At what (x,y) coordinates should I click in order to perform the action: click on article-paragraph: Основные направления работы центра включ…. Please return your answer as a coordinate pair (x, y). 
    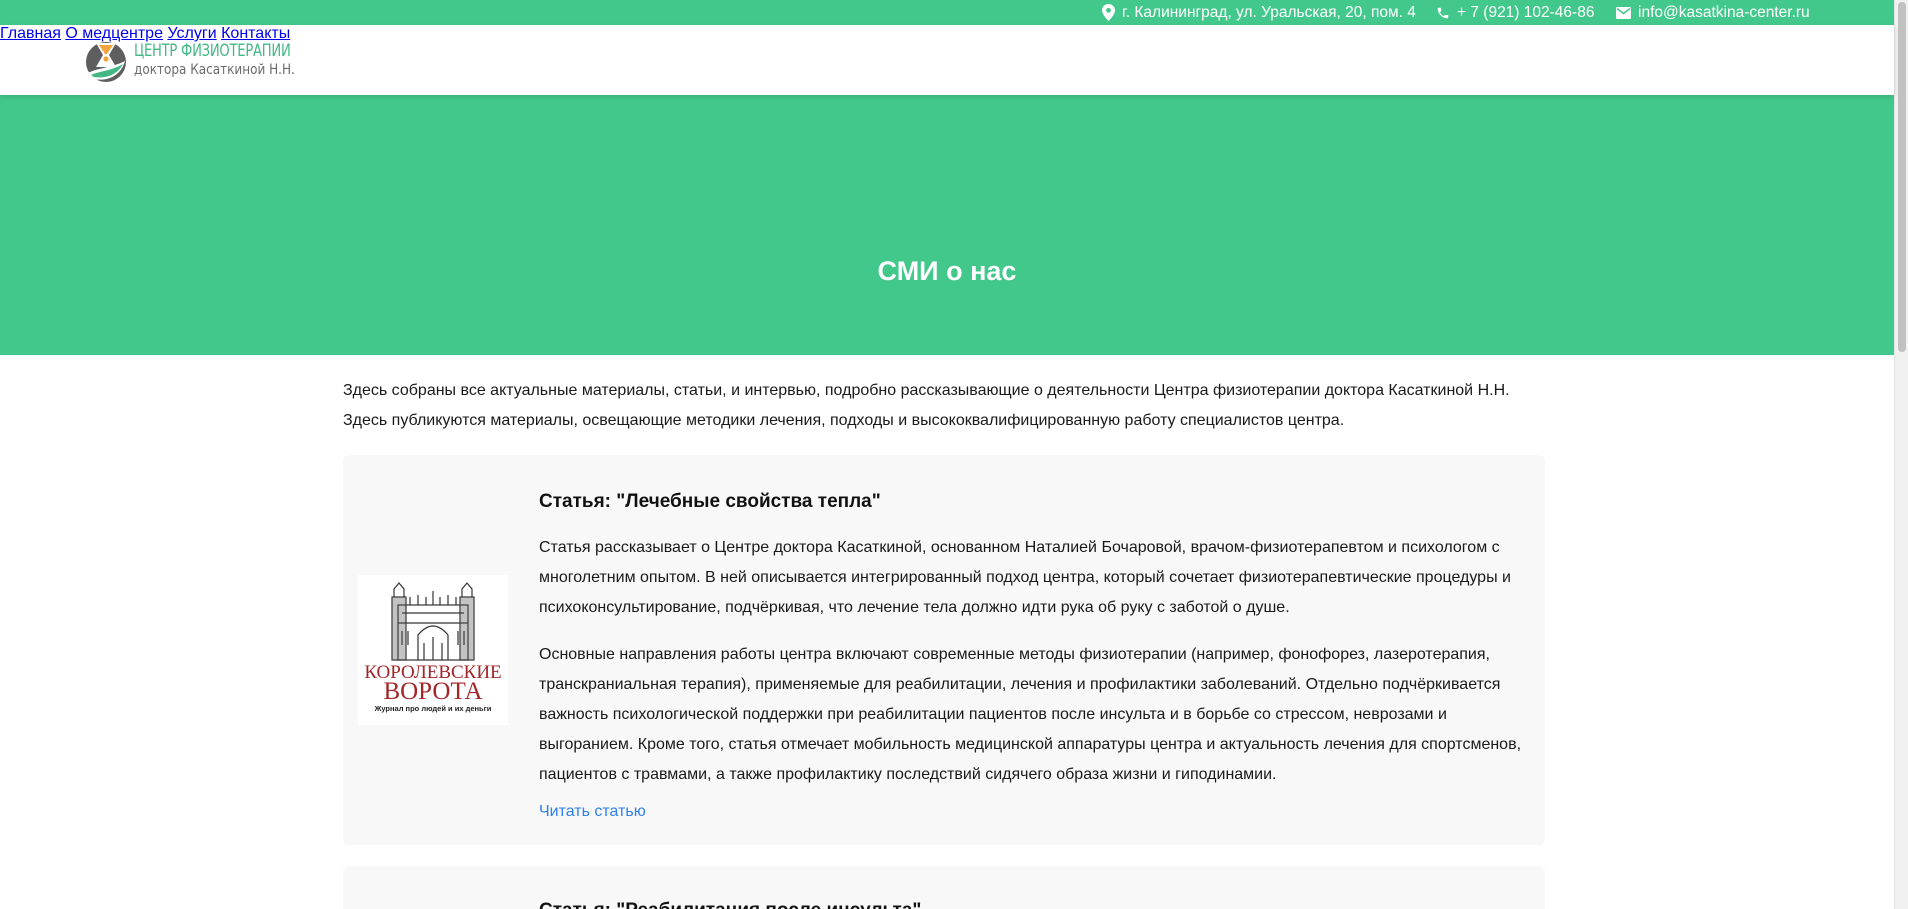
    Looking at the image, I should click on (1030, 714).